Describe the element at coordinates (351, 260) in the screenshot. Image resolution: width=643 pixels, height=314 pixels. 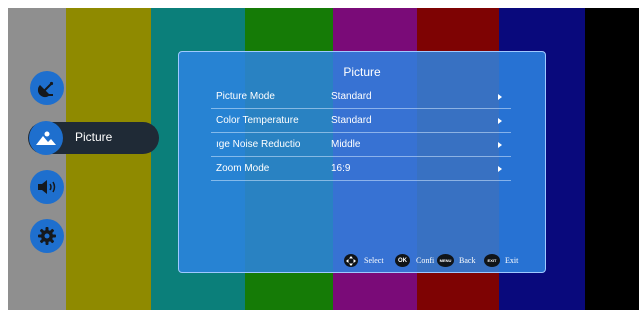
I see `dpad-icon` at that location.